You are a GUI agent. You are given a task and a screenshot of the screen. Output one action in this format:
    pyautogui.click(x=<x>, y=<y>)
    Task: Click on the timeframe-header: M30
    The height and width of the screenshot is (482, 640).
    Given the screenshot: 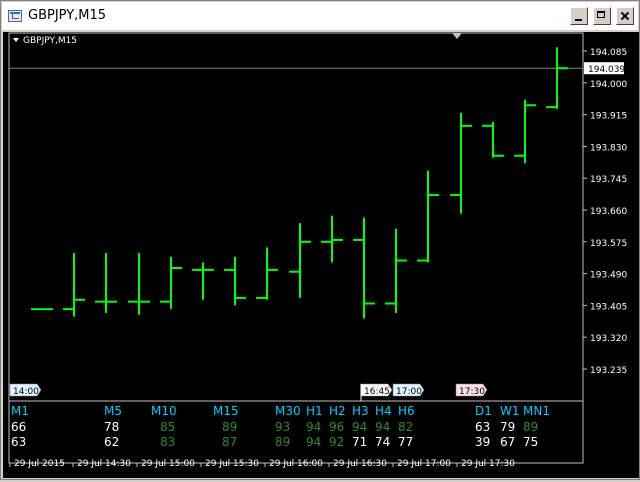 What is the action you would take?
    pyautogui.click(x=288, y=411)
    